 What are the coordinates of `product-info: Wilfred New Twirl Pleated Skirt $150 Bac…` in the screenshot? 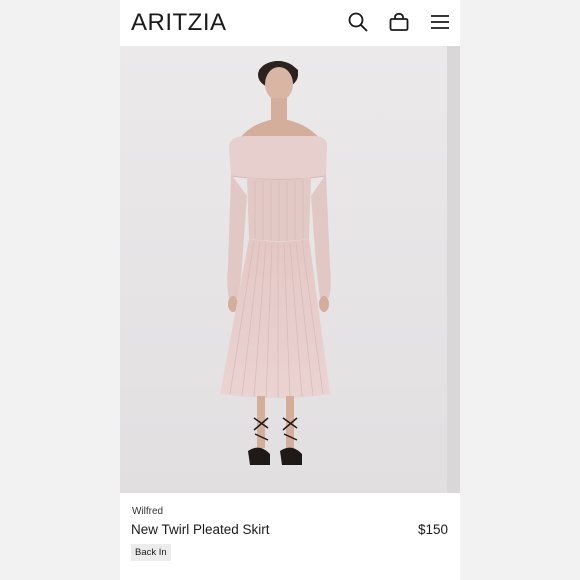 It's located at (290, 536).